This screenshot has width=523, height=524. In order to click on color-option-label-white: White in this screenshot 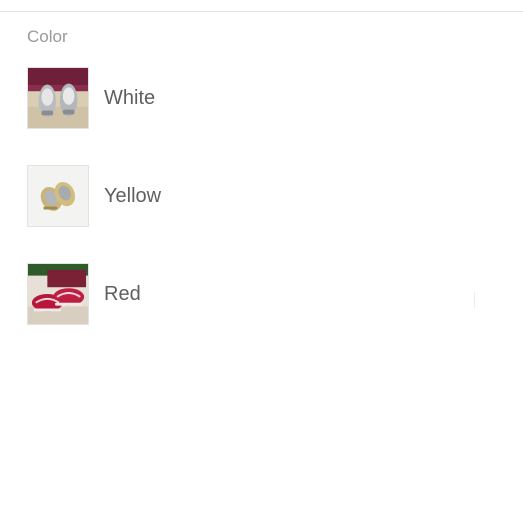, I will do `click(130, 98)`.